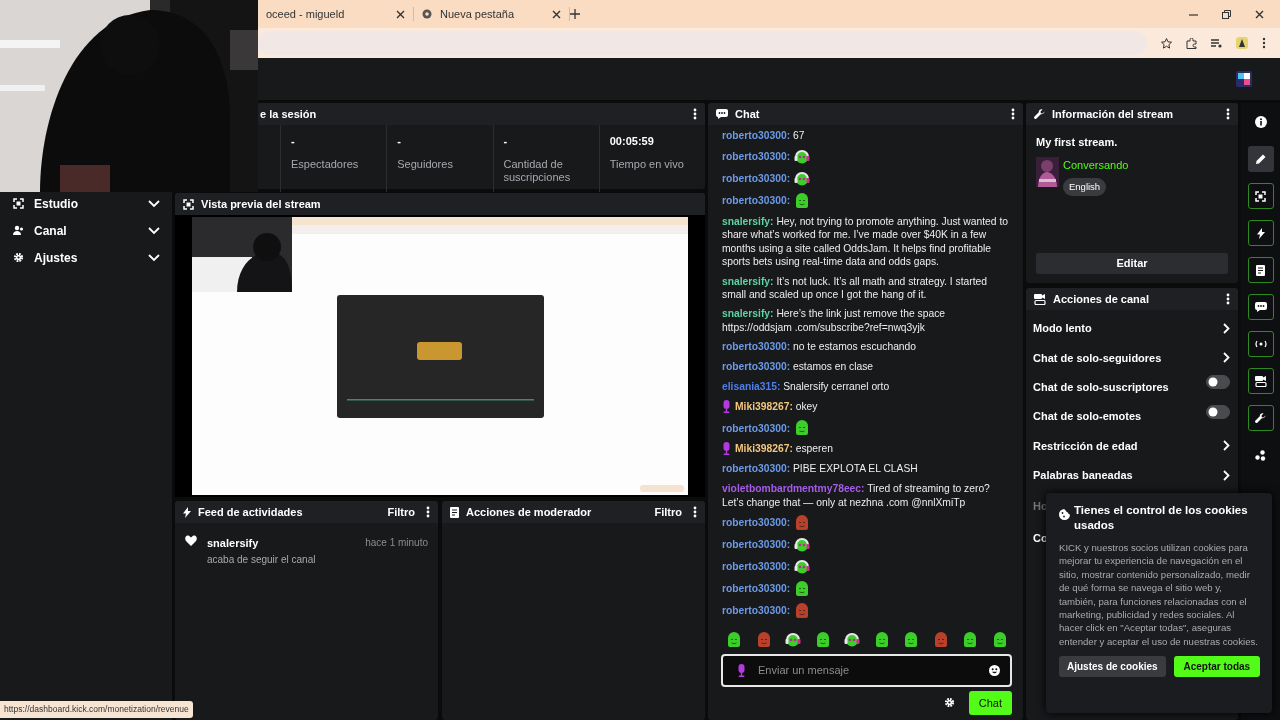 The height and width of the screenshot is (720, 1280). What do you see at coordinates (820, 469) in the screenshot?
I see `chat-message: roberto30300: PIBE EXPLOTA EL CLASH` at bounding box center [820, 469].